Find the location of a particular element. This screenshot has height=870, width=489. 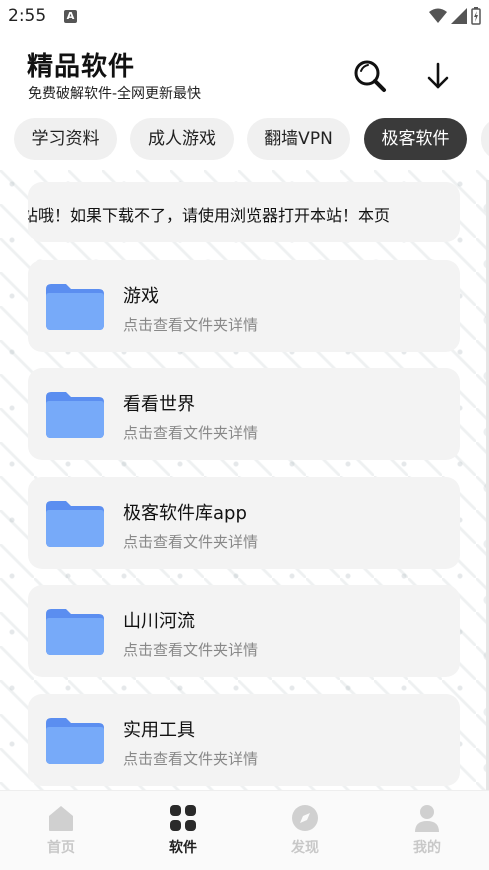

tab-adult-games: 成人游戏 is located at coordinates (182, 139).